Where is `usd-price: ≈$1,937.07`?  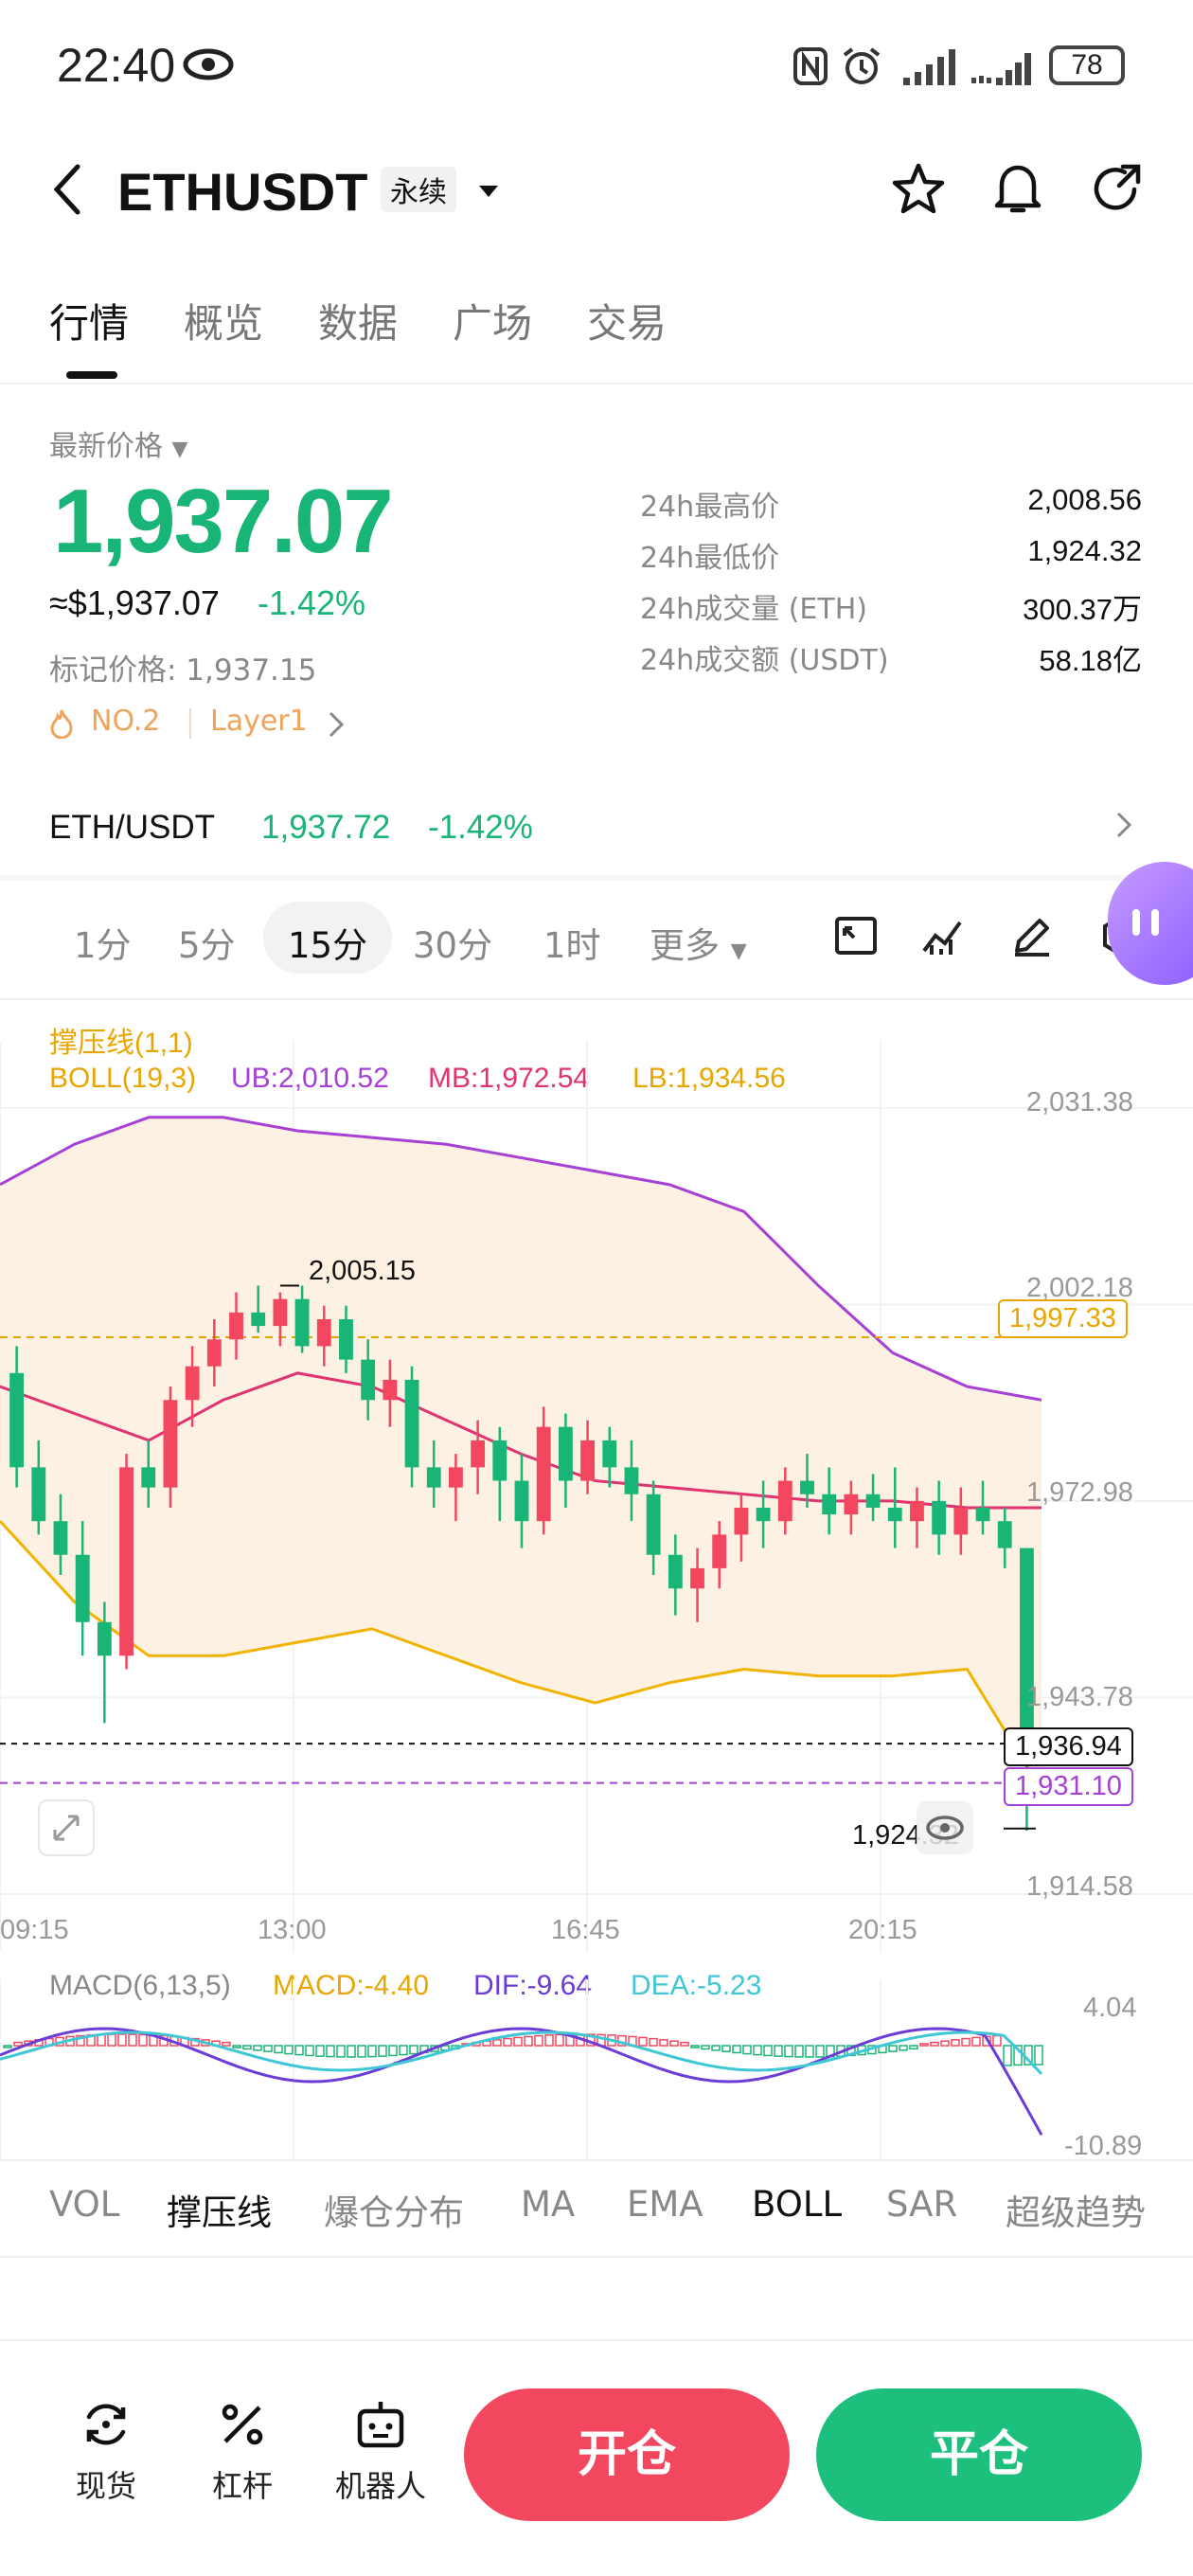
usd-price: ≈$1,937.07 is located at coordinates (134, 602).